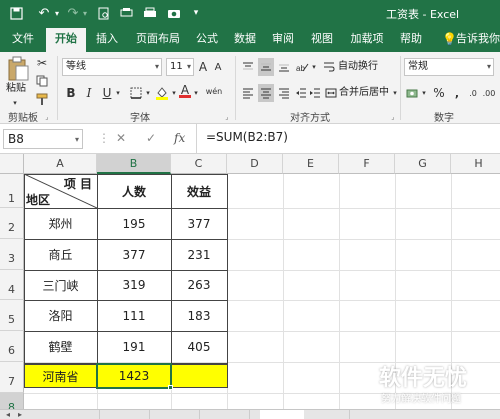 The image size is (500, 419). What do you see at coordinates (16, 13) in the screenshot?
I see `save-icon` at bounding box center [16, 13].